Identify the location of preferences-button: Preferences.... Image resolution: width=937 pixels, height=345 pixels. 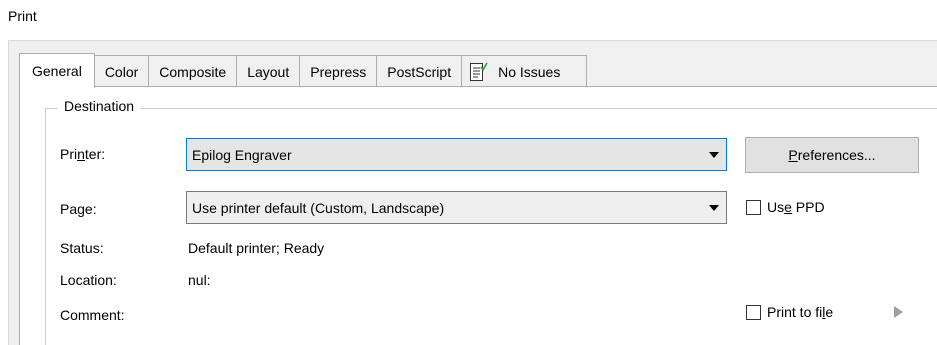
(832, 155).